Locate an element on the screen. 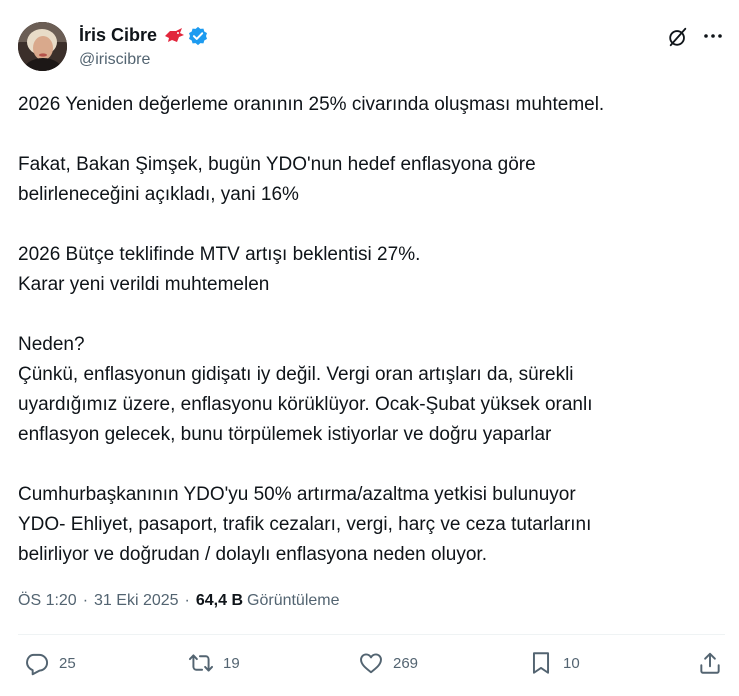 The height and width of the screenshot is (696, 739). retweet-count: 19 is located at coordinates (231, 663).